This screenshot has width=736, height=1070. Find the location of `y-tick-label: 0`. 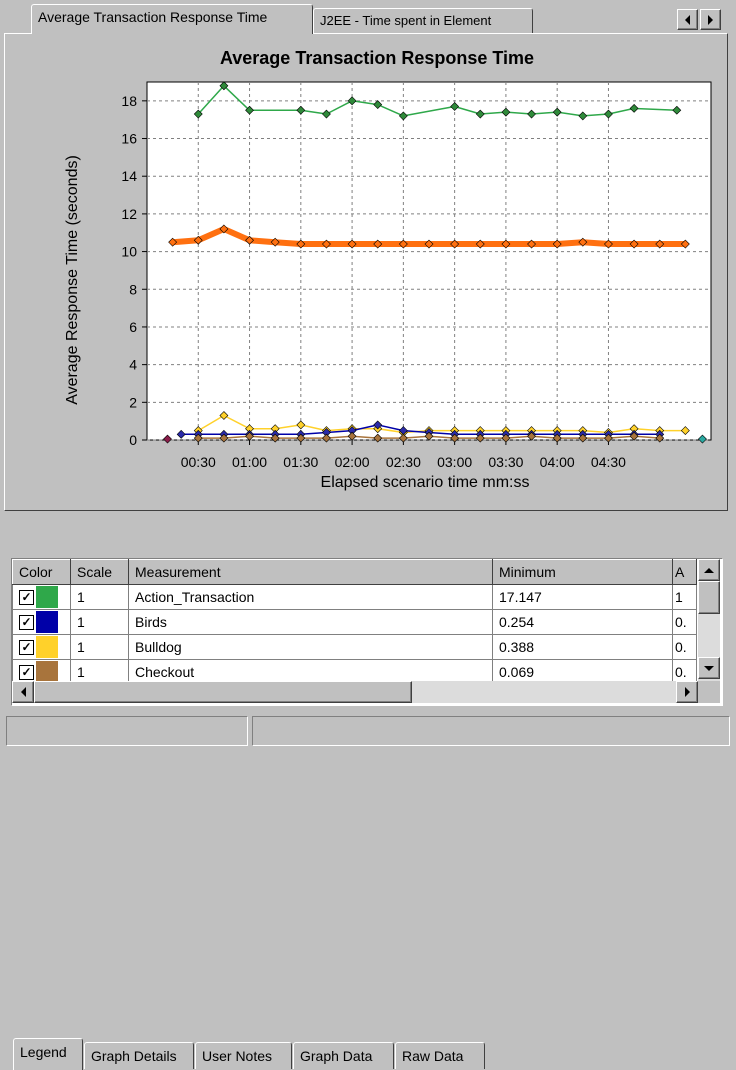

y-tick-label: 0 is located at coordinates (133, 440).